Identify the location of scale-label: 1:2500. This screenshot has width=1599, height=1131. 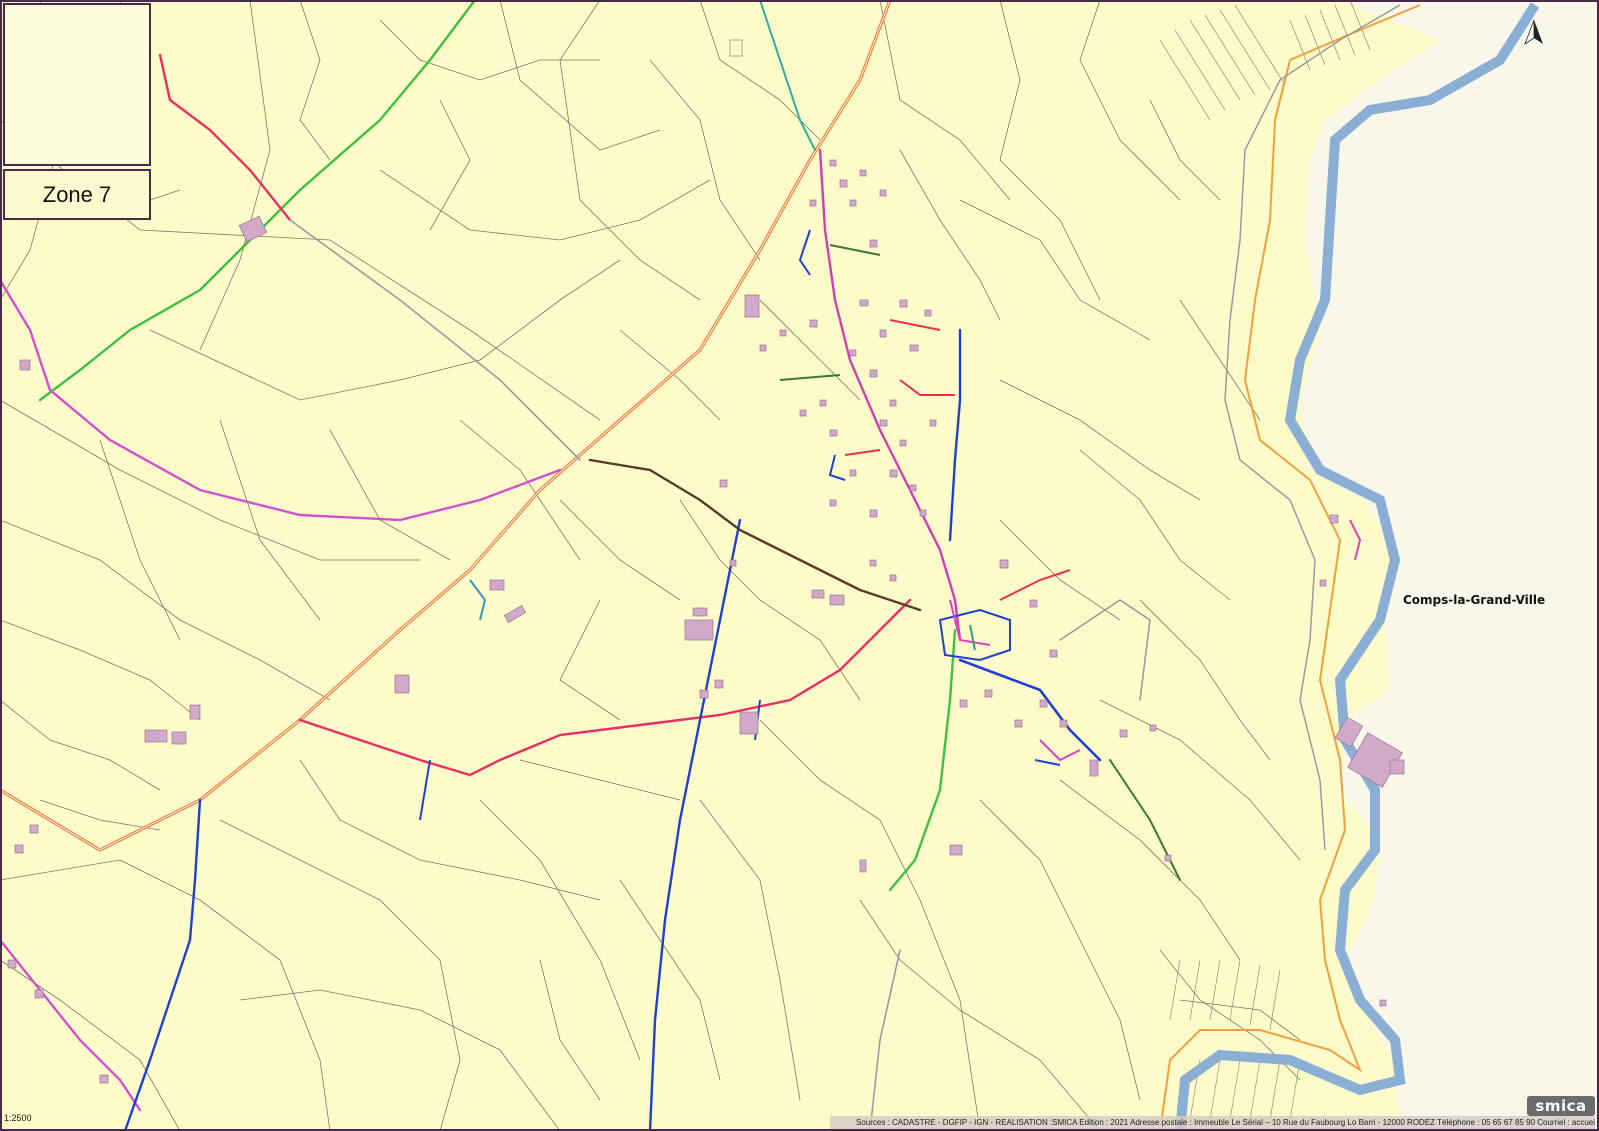
(18, 1118).